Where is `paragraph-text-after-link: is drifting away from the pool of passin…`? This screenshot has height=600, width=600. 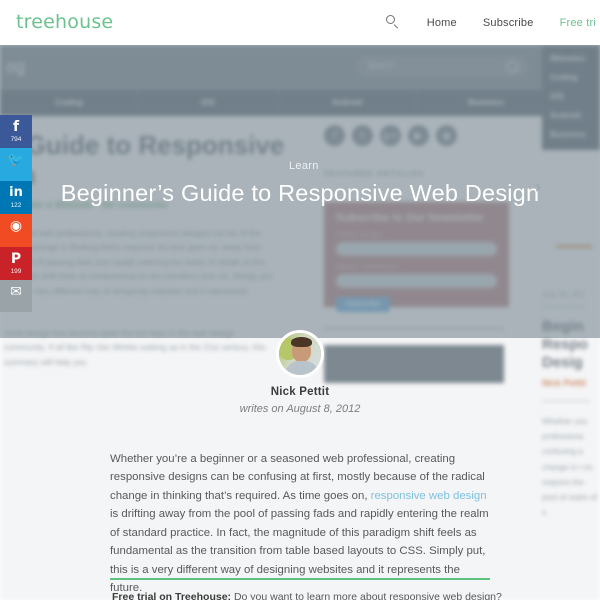 paragraph-text-after-link: is drifting away from the pool of passin… is located at coordinates (299, 551).